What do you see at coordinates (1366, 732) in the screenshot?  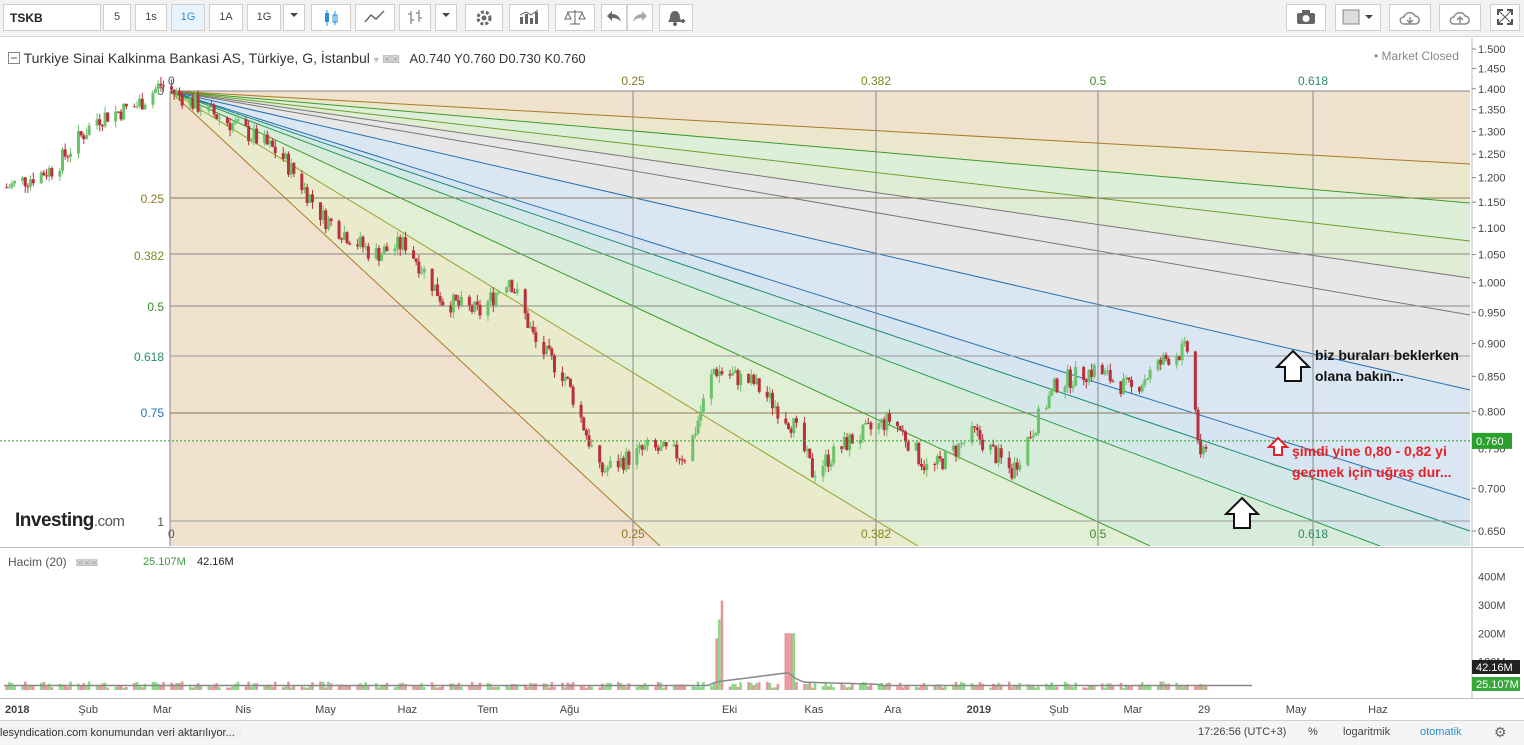 I see `log-scale-toggle: logaritmik` at bounding box center [1366, 732].